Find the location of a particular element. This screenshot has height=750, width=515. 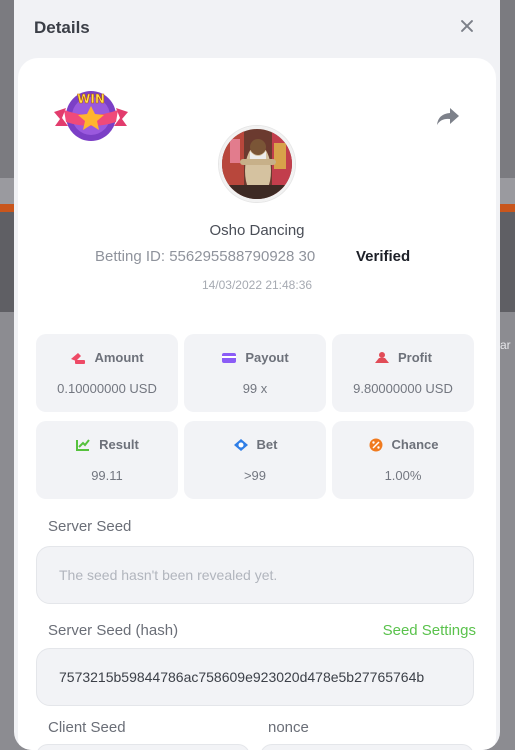

game-avatar is located at coordinates (257, 164).